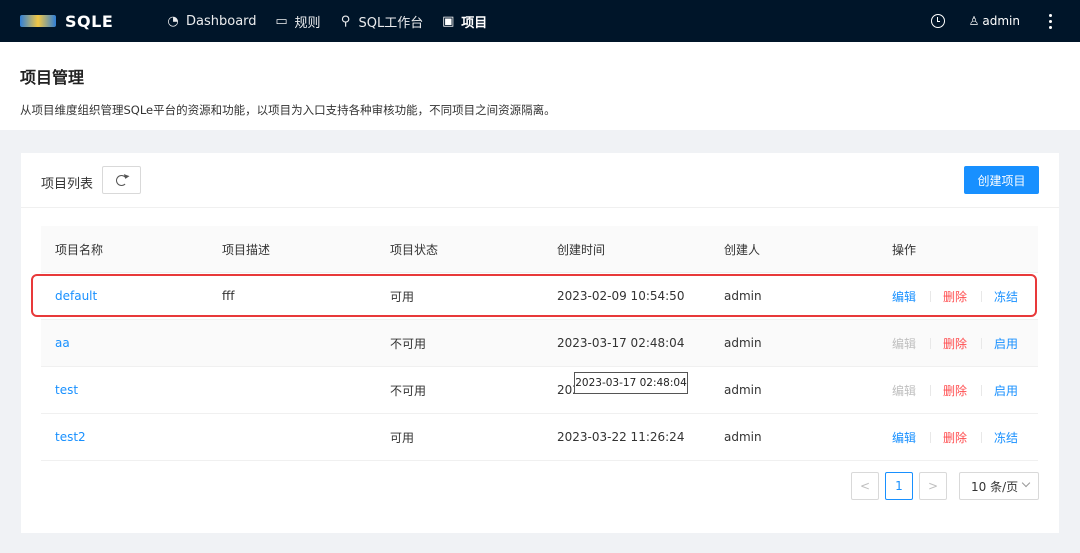  I want to click on more-vertical-icon, so click(1050, 21).